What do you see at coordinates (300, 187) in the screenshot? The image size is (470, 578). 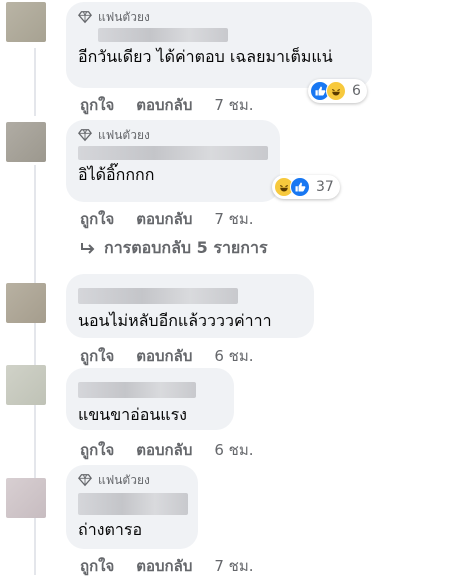 I see `like-reaction-icon` at bounding box center [300, 187].